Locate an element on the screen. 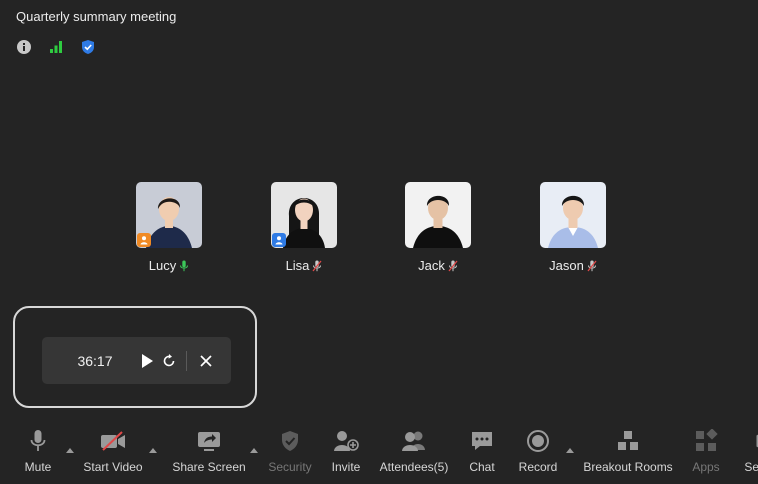  toolbar-label: Invite is located at coordinates (346, 467).